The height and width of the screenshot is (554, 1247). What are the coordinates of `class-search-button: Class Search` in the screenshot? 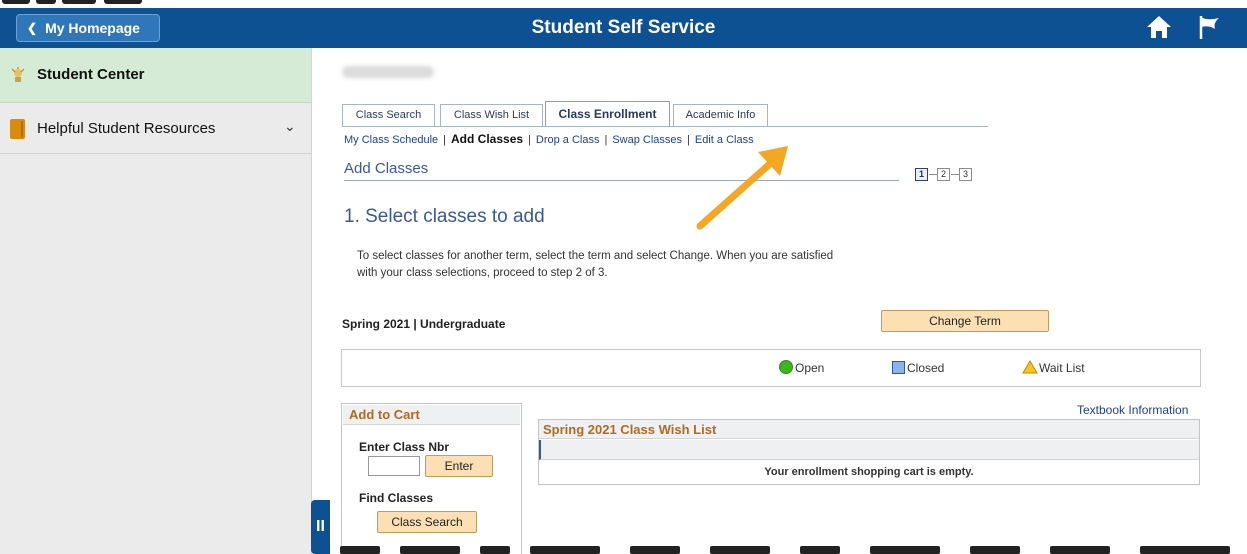 It's located at (427, 522).